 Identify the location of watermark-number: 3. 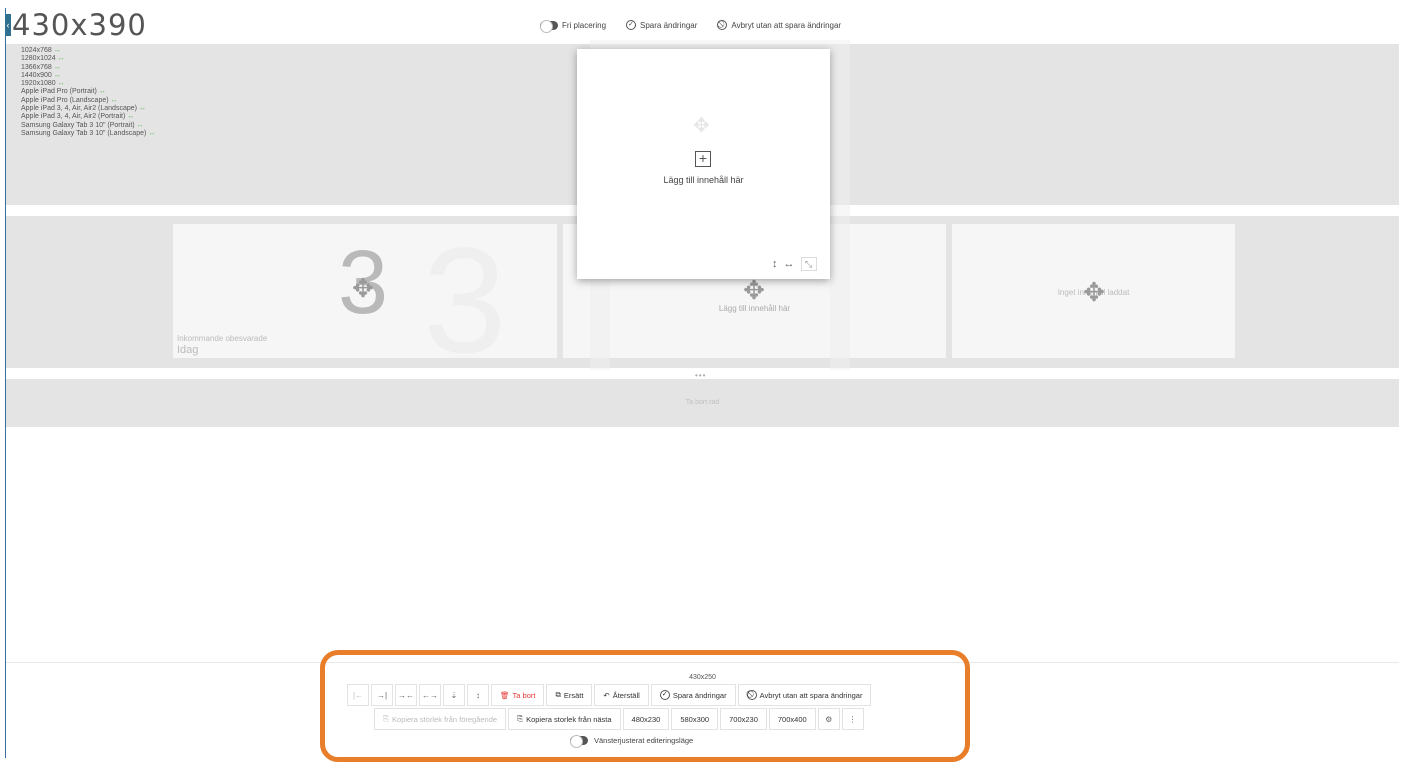
(465, 291).